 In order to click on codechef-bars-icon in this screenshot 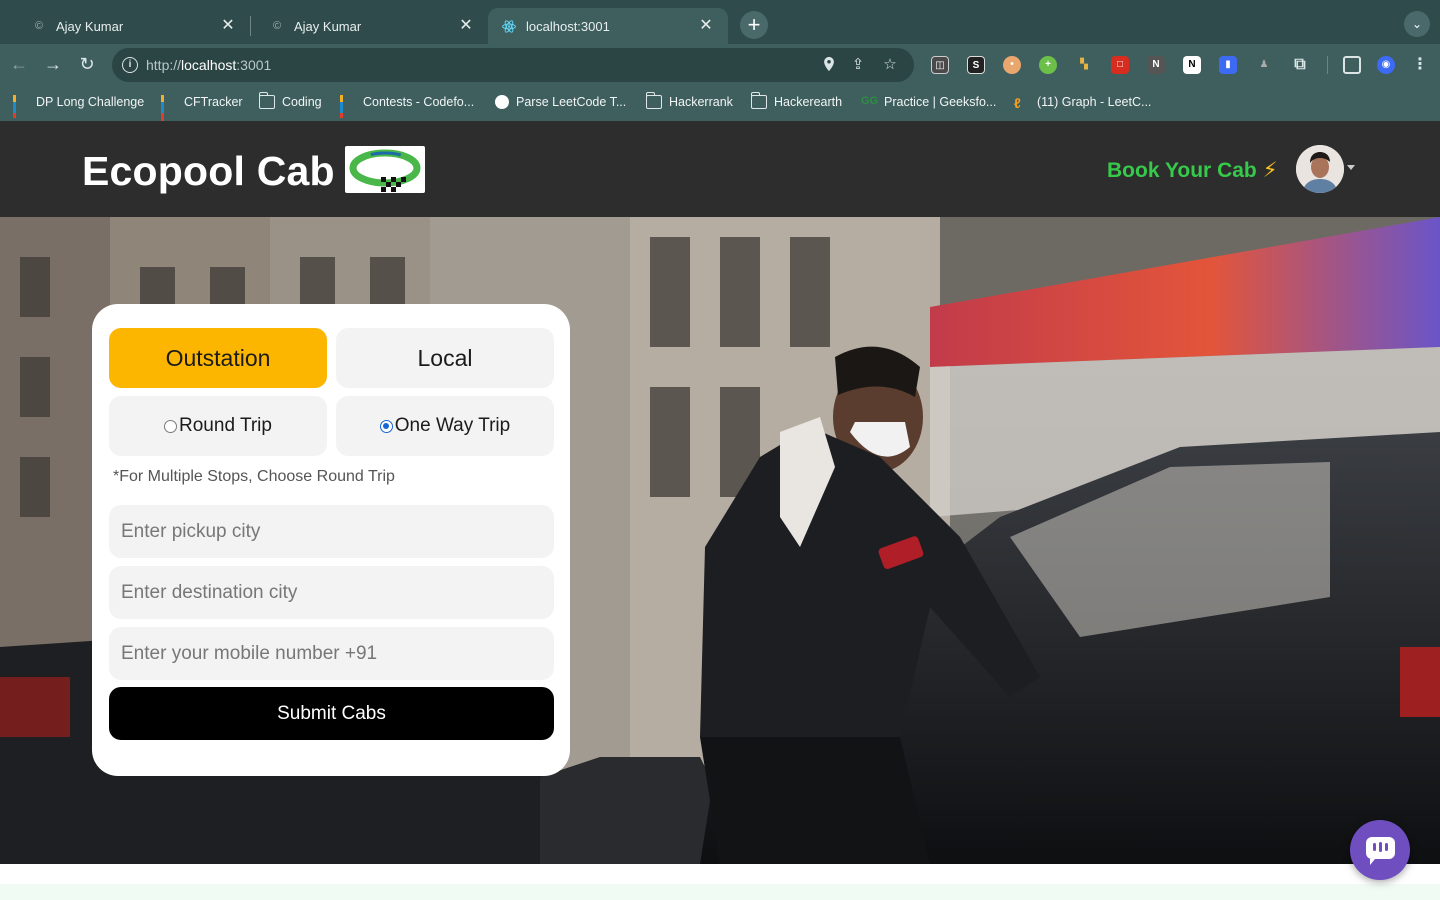, I will do `click(21, 106)`.